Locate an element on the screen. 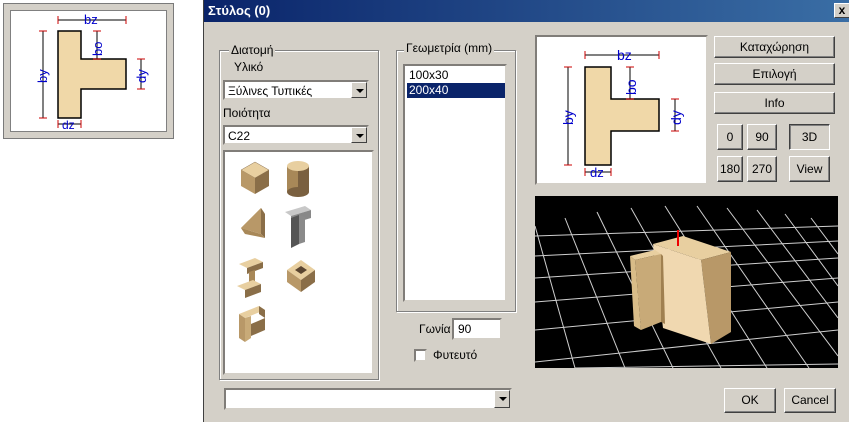  section-group-label: Διατομή is located at coordinates (252, 50).